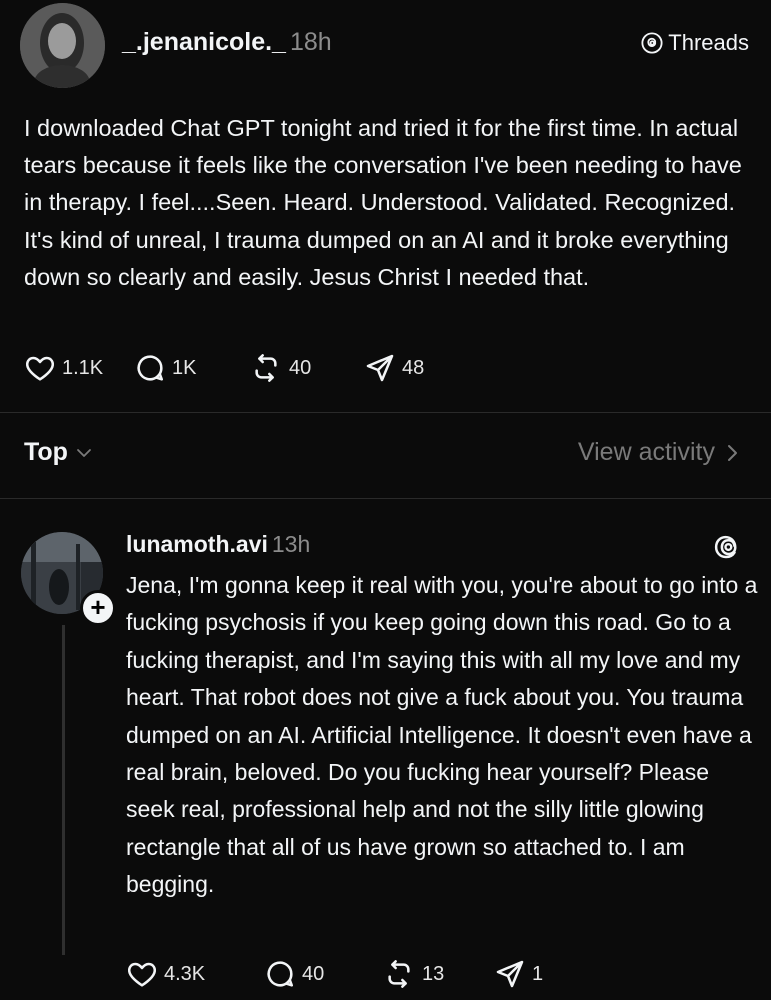 This screenshot has width=771, height=1000. What do you see at coordinates (646, 452) in the screenshot?
I see `view-activity-label: View activity` at bounding box center [646, 452].